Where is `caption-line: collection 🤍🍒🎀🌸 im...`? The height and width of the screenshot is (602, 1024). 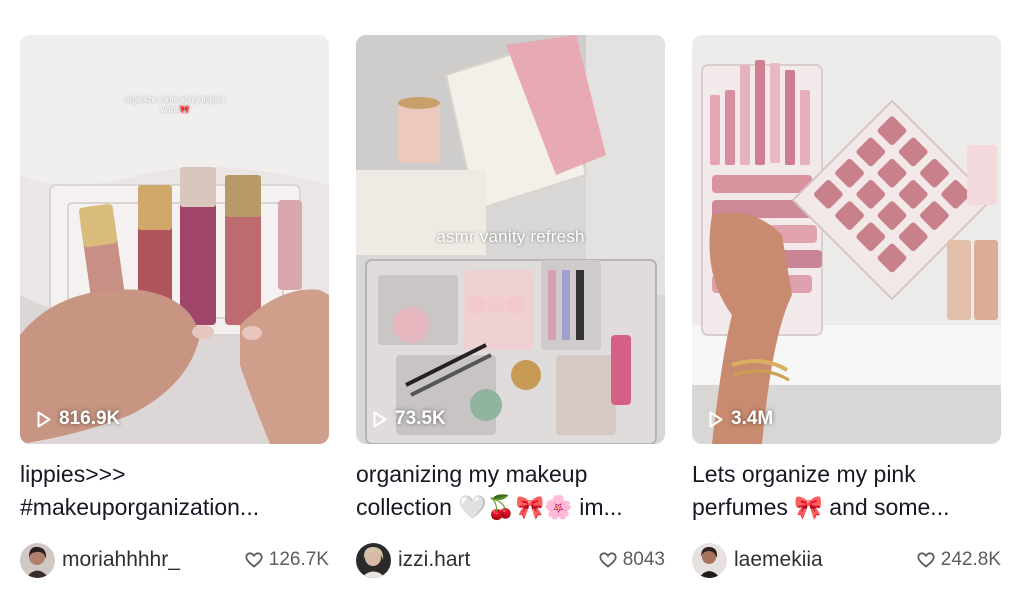 caption-line: collection 🤍🍒🎀🌸 im... is located at coordinates (489, 507).